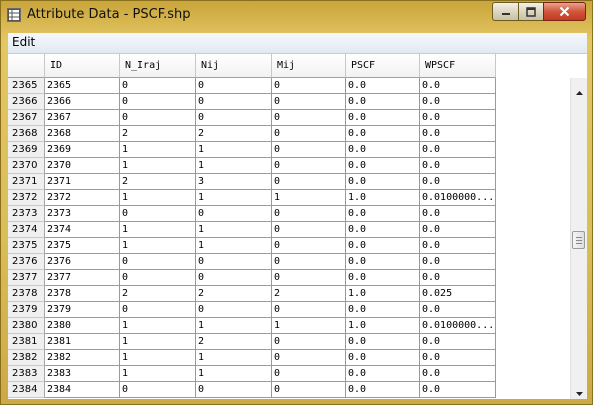  What do you see at coordinates (234, 182) in the screenshot?
I see `cell-nij: 3` at bounding box center [234, 182].